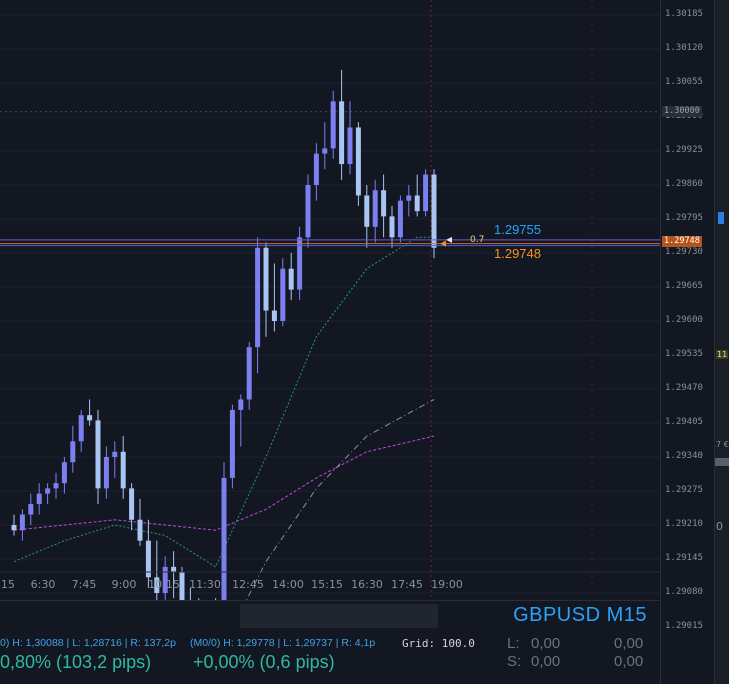  Describe the element at coordinates (721, 342) in the screenshot. I see `right-side-panel` at that location.